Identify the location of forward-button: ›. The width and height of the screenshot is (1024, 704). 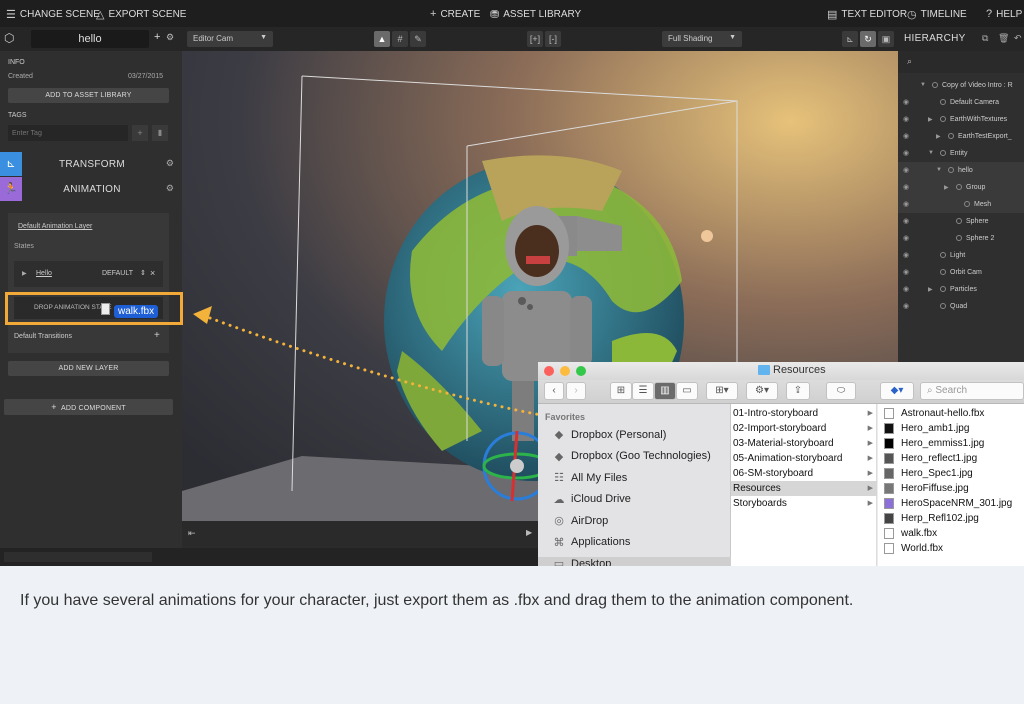
(576, 391).